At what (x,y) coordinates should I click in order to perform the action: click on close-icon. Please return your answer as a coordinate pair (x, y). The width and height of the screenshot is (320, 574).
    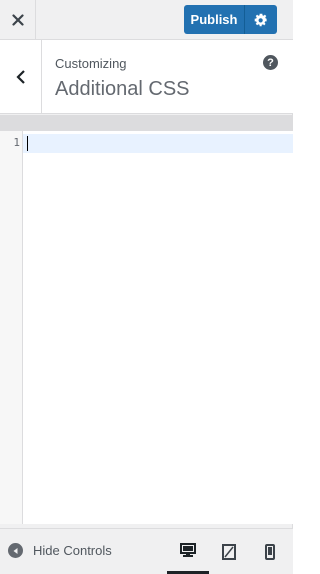
    Looking at the image, I should click on (17, 20).